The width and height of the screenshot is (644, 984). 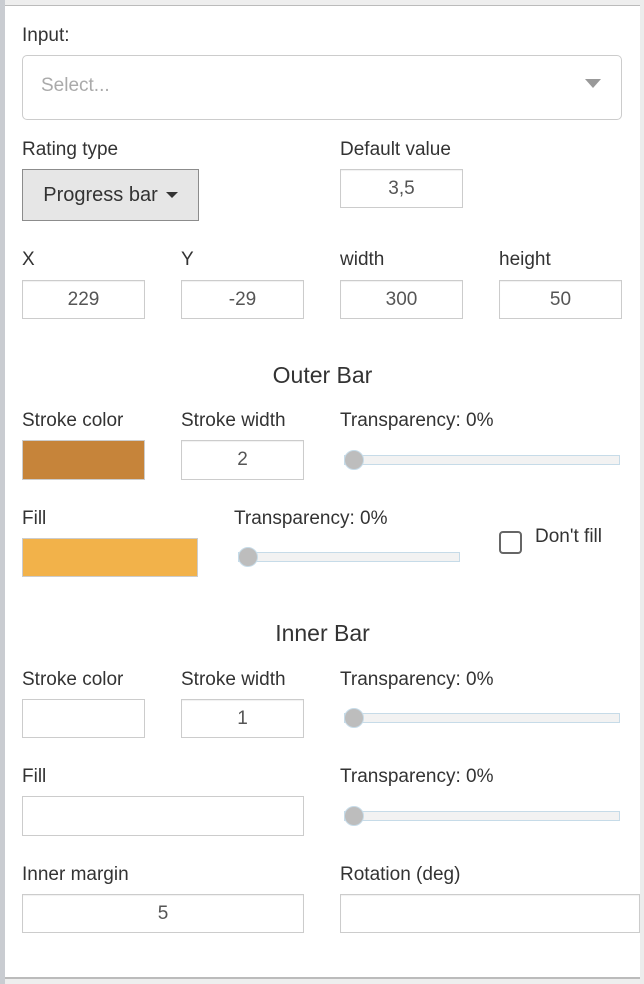 I want to click on dont-fill-label: Don't fill, so click(x=568, y=536).